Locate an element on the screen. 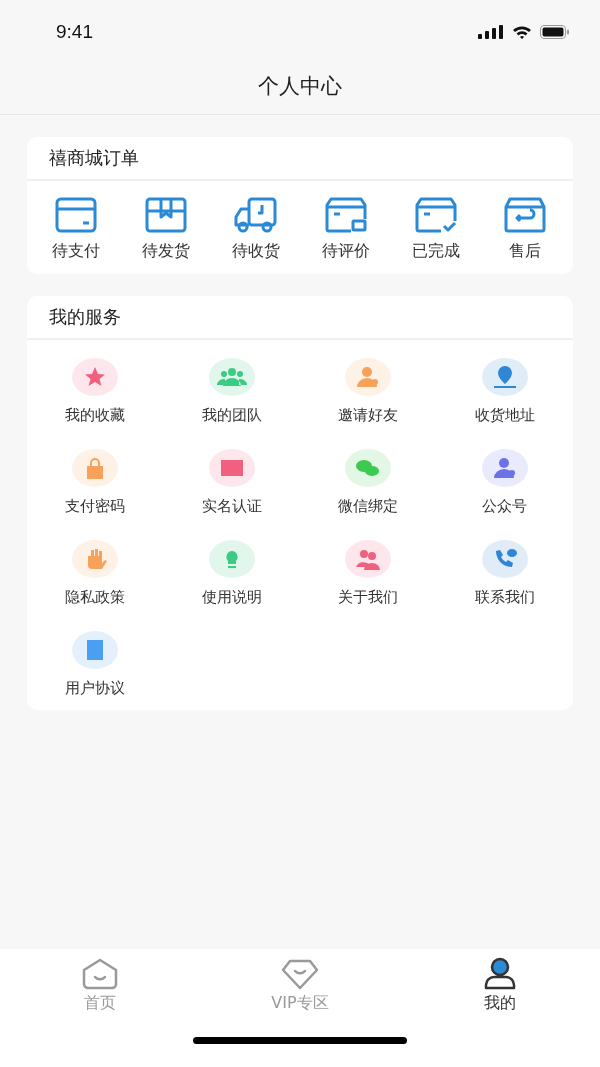 The height and width of the screenshot is (1067, 600). tab: 我的 is located at coordinates (500, 992).